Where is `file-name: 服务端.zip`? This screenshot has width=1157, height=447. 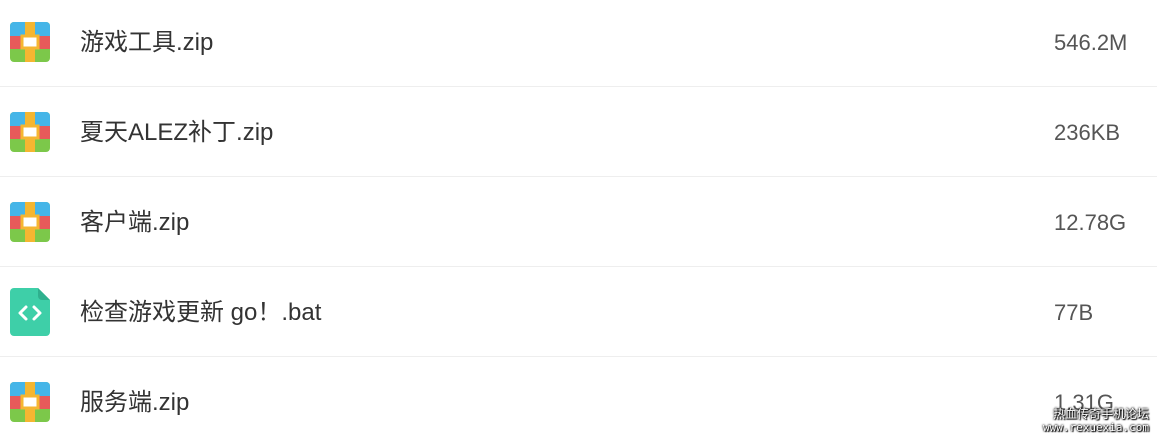
file-name: 服务端.zip is located at coordinates (135, 402).